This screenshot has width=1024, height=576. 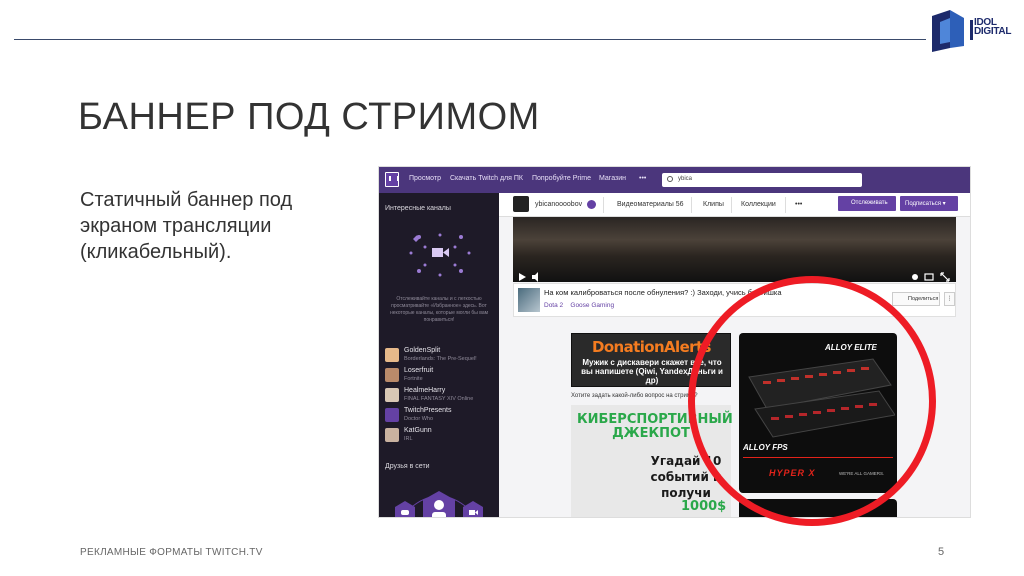 I want to click on idol-digital-logo: IDOL DIGITAL, so click(x=970, y=31).